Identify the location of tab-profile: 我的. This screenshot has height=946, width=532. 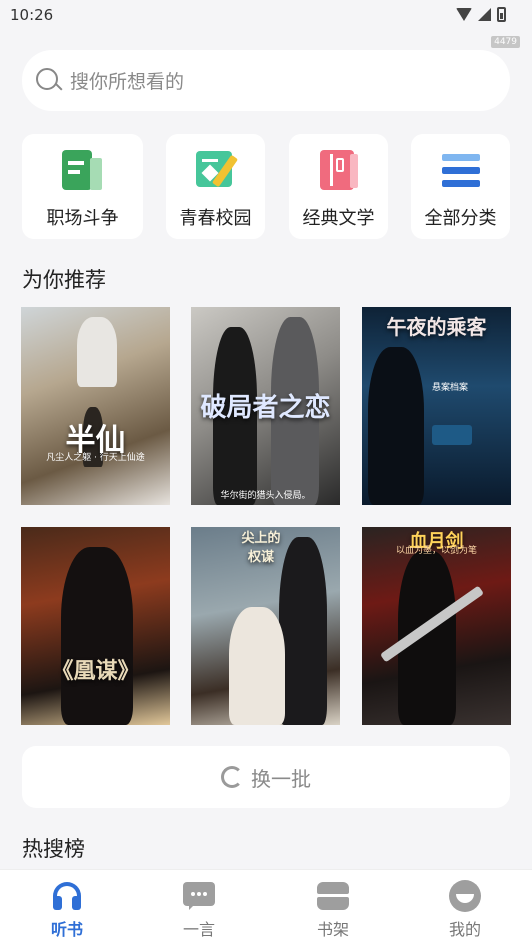
(465, 910).